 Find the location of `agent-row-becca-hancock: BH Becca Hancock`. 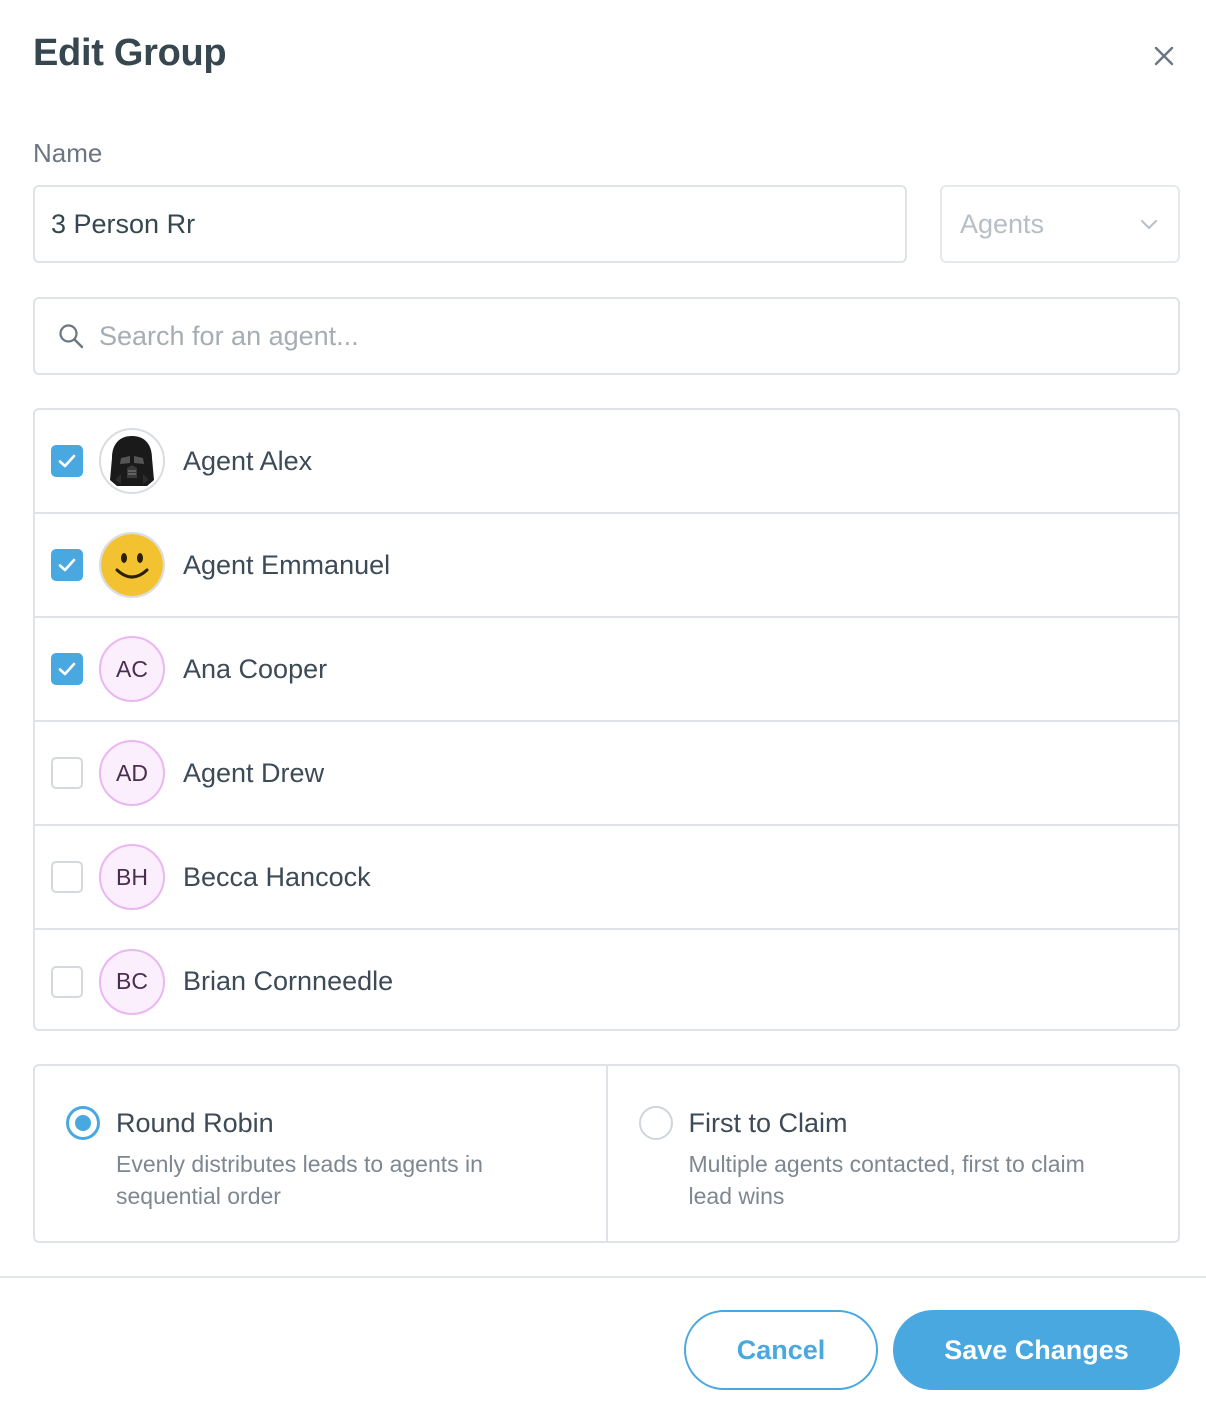

agent-row-becca-hancock: BH Becca Hancock is located at coordinates (606, 878).